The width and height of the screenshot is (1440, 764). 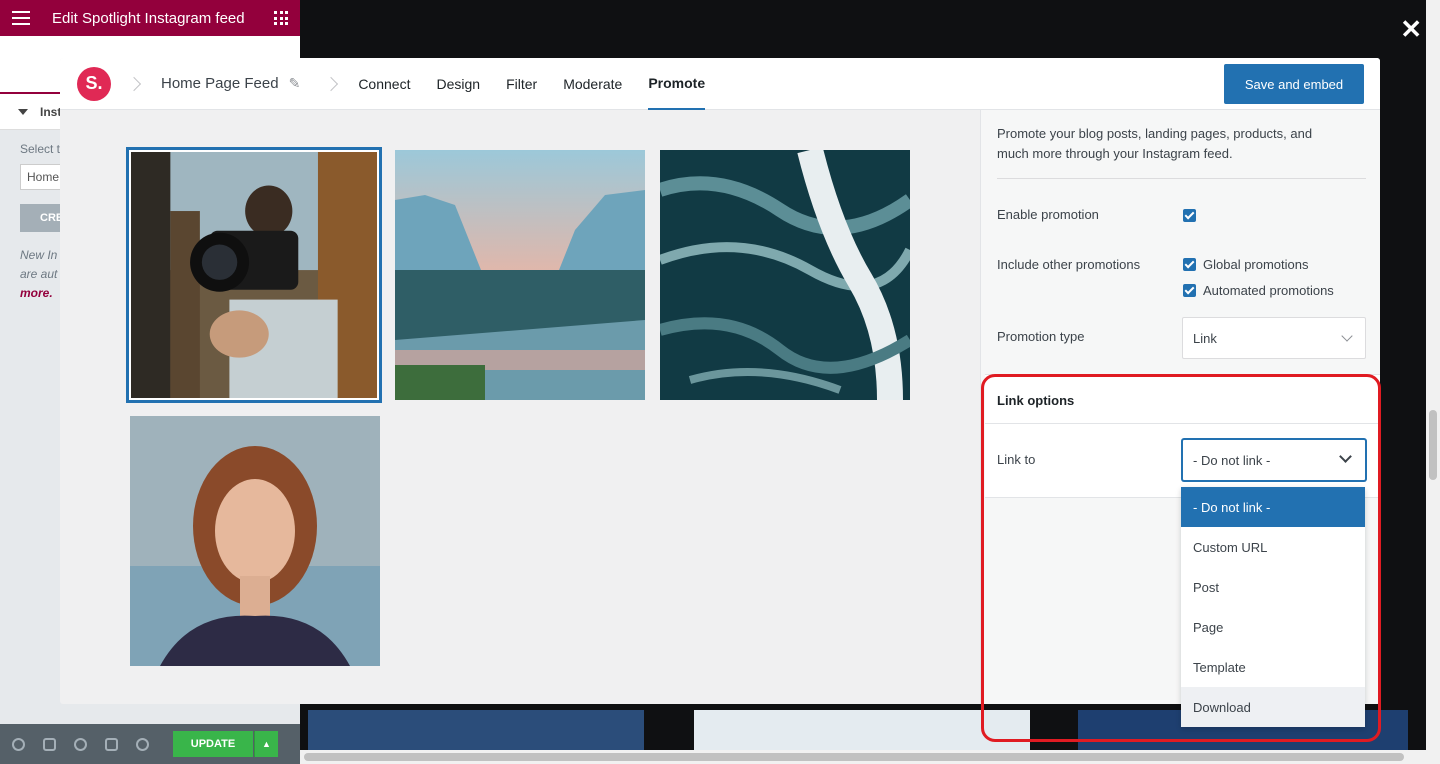 I want to click on enable-promotion-label: Enable promotion, so click(x=1048, y=214).